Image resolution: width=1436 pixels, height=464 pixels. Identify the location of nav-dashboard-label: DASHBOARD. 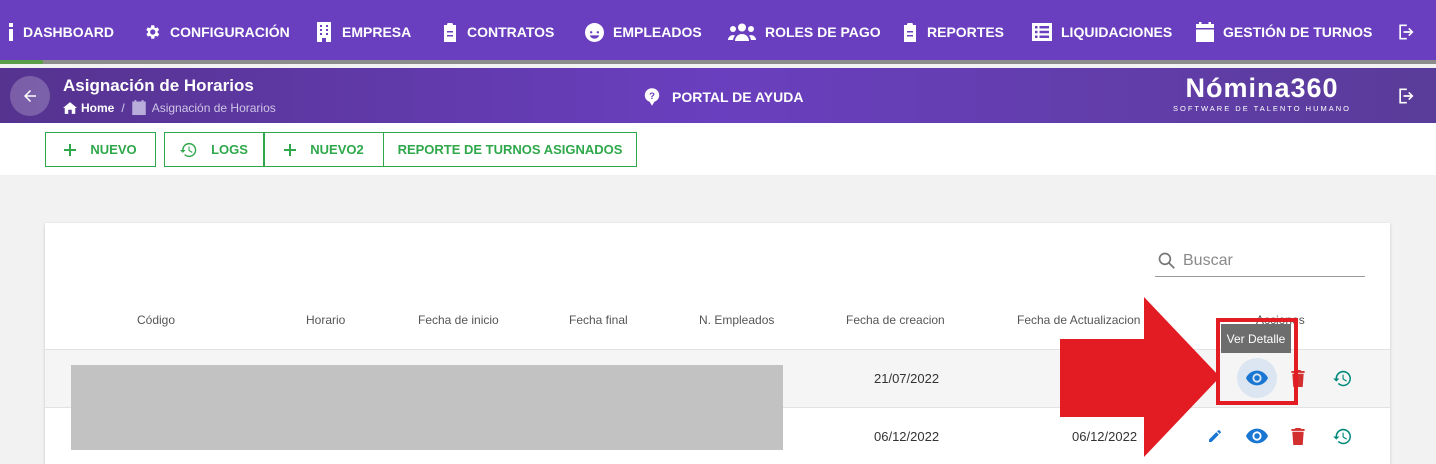
(68, 32).